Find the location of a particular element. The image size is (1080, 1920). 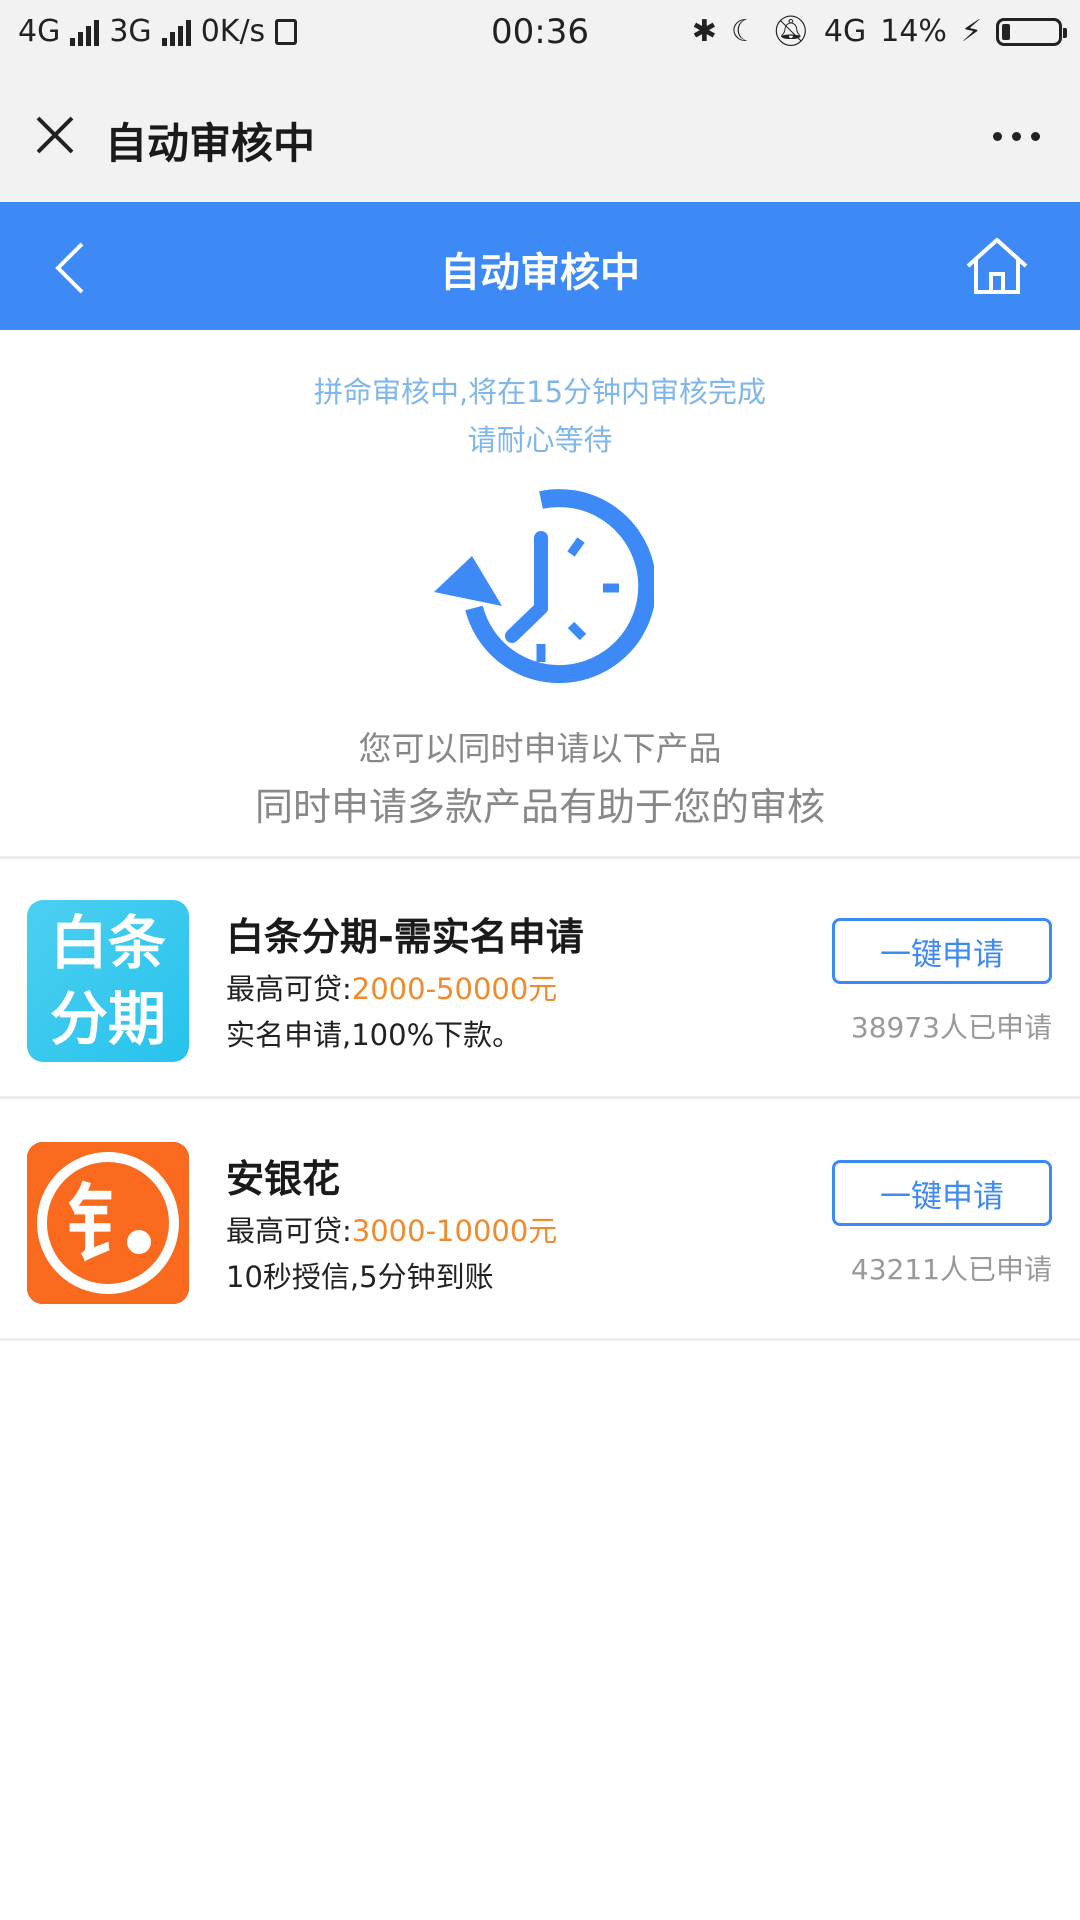

product-amount: 最高可贷:3000-10000元 is located at coordinates (391, 1229).